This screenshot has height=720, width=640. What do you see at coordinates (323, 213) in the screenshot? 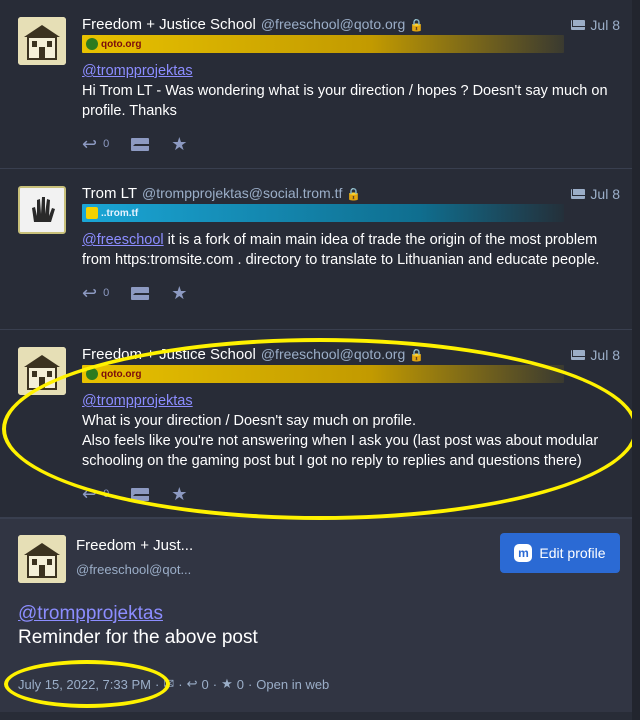
I see `instance-ticker: ..trom.tf` at bounding box center [323, 213].